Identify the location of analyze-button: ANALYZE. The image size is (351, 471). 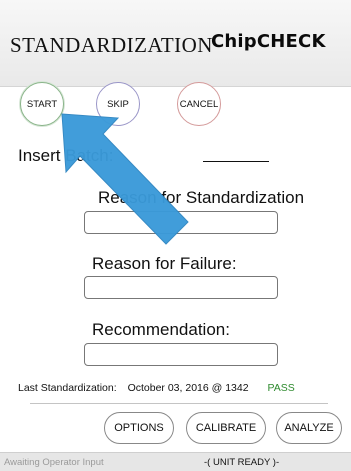
(309, 428).